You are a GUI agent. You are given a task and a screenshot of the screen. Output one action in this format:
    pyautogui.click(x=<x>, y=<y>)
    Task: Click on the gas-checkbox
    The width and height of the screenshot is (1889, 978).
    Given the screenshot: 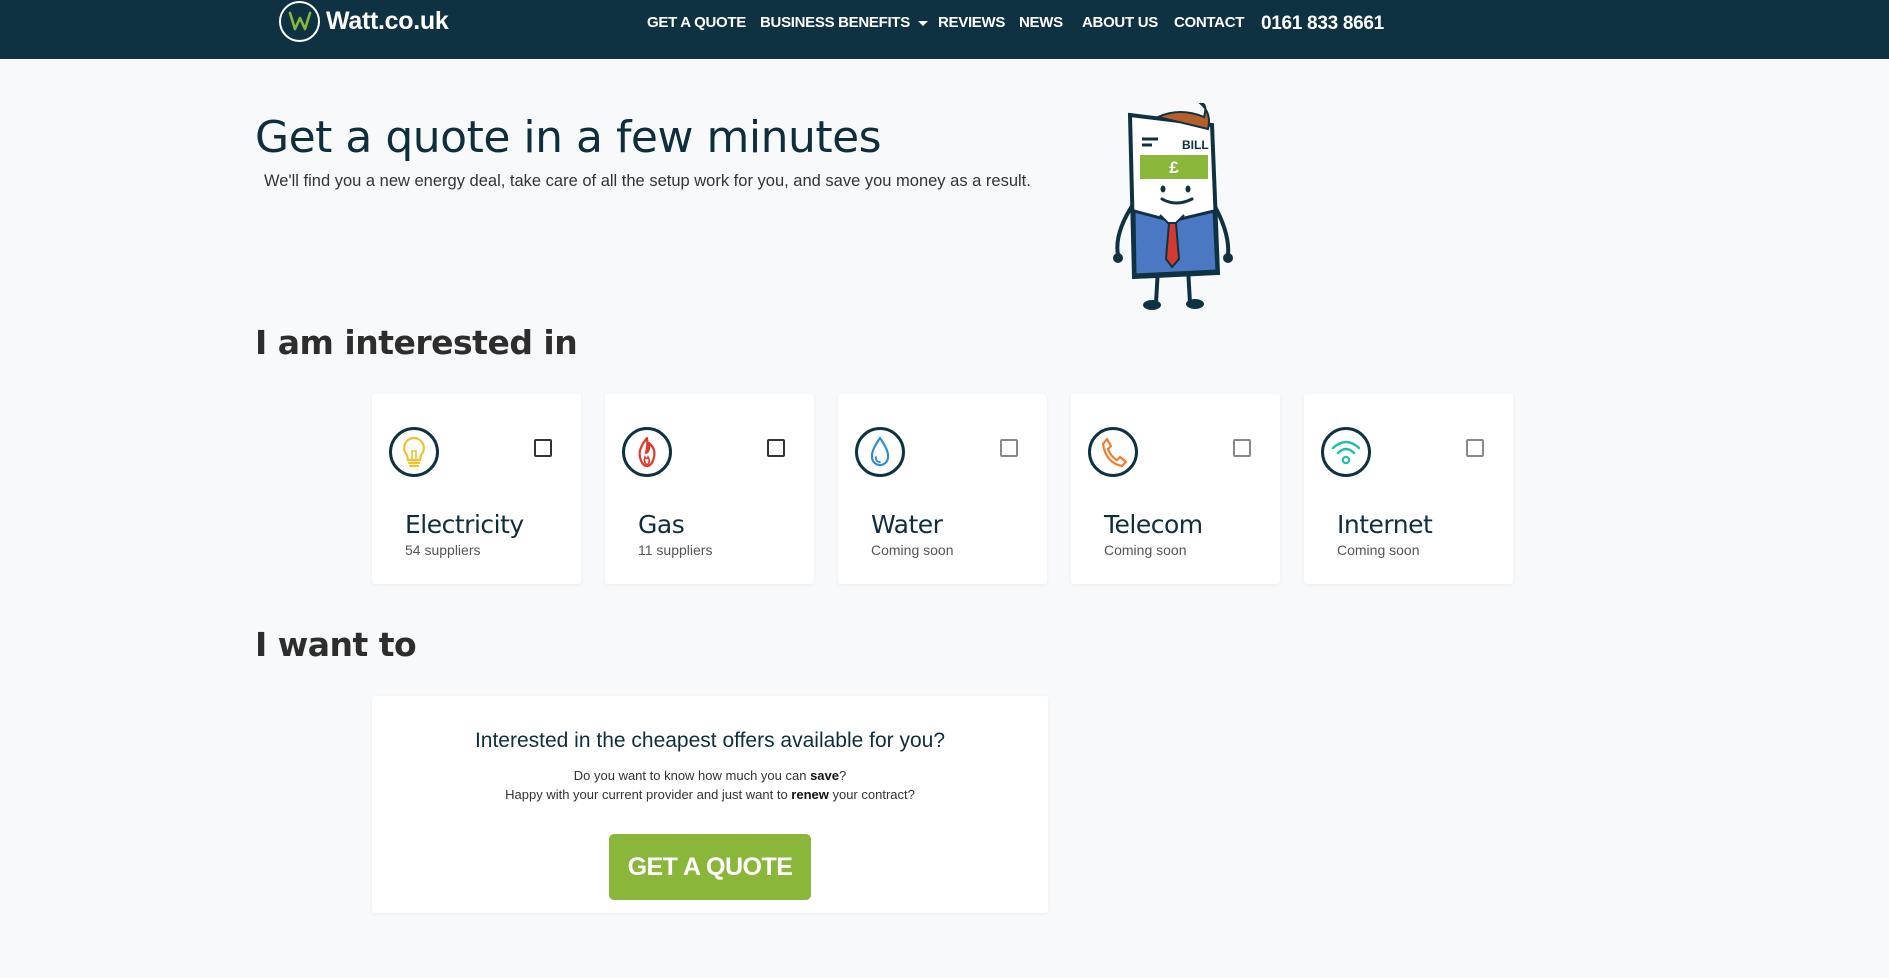 What is the action you would take?
    pyautogui.click(x=776, y=448)
    